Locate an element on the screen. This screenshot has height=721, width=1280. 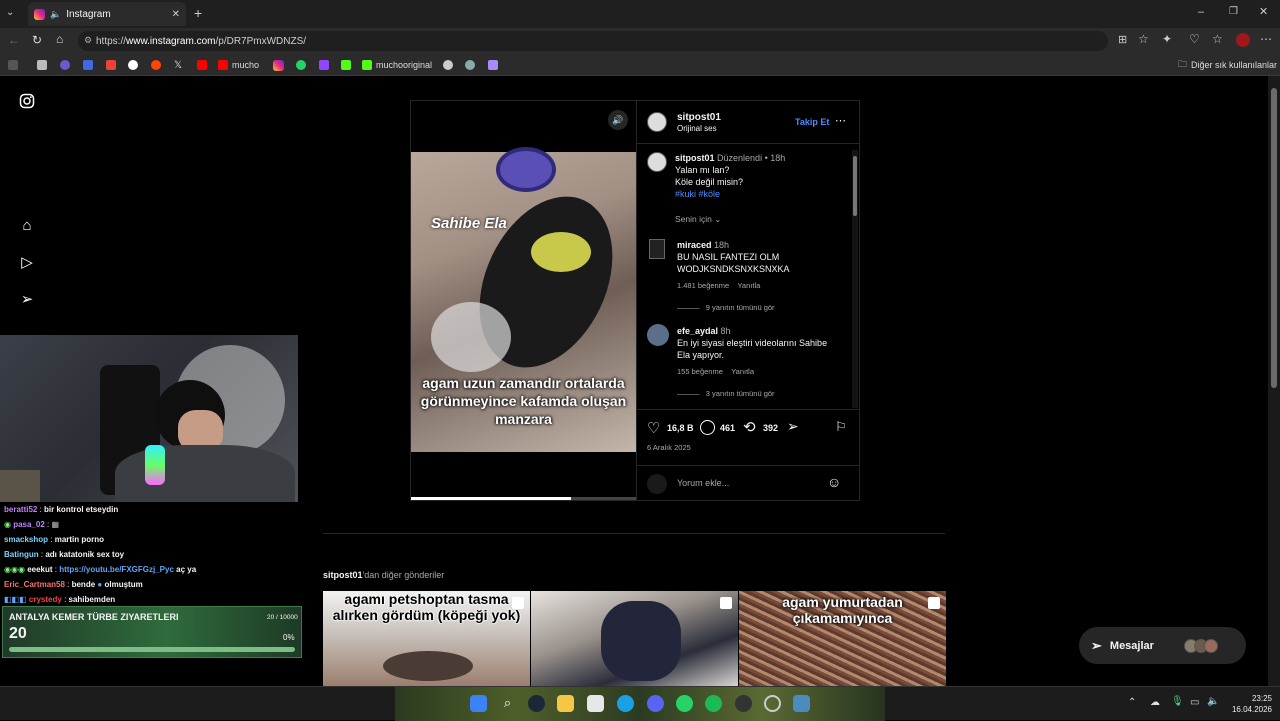
chat-link: https://youtu.be/FXGFGzj_Pyc is located at coordinates (116, 569).